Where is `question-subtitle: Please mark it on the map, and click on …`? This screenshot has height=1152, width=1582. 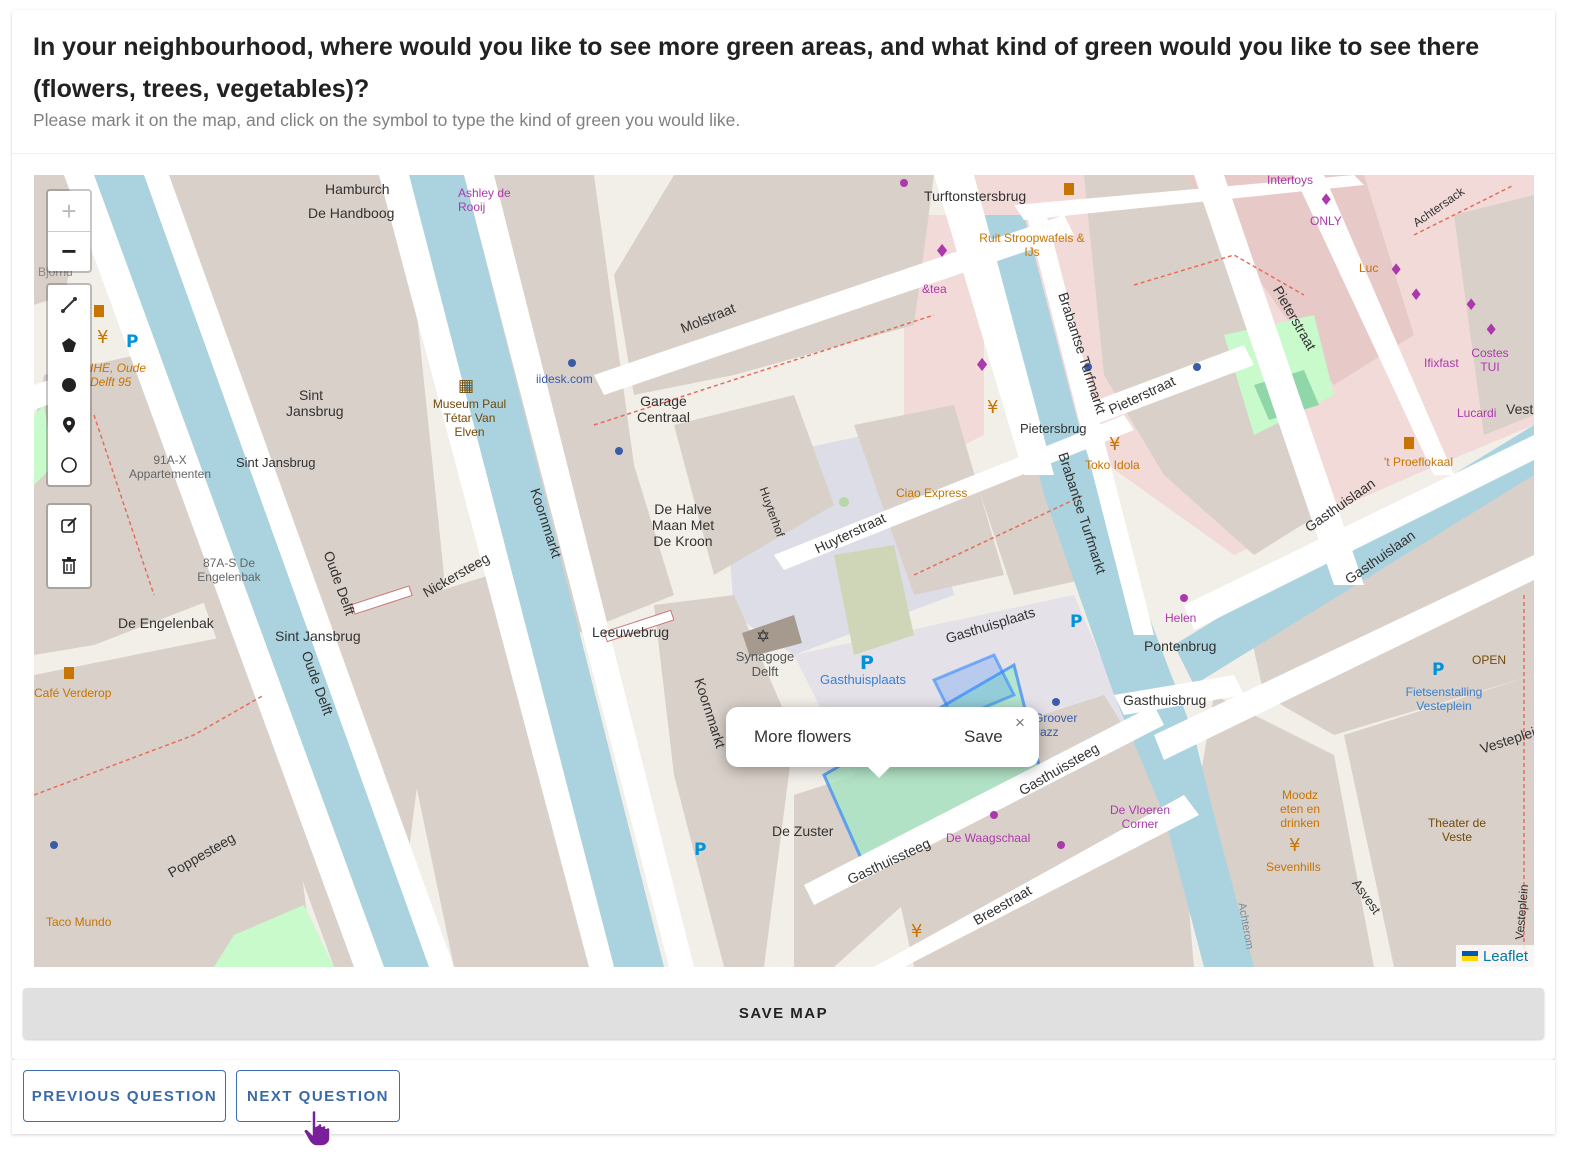
question-subtitle: Please mark it on the map, and click on … is located at coordinates (387, 120).